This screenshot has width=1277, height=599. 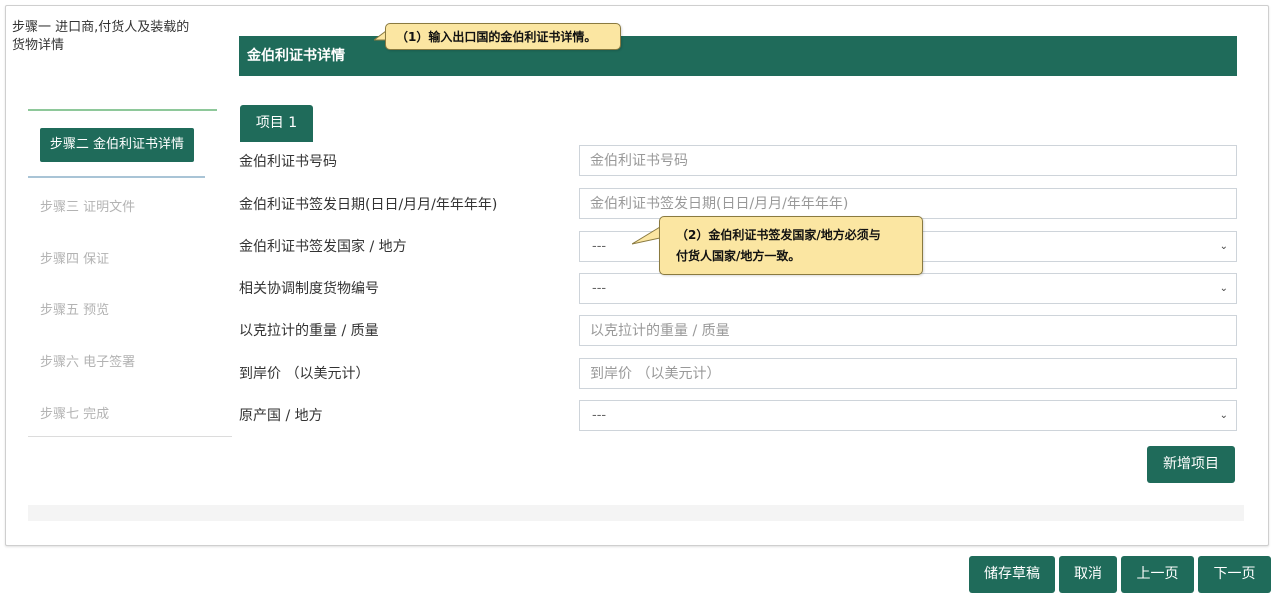 What do you see at coordinates (646, 235) in the screenshot?
I see `callout-pointer-icon` at bounding box center [646, 235].